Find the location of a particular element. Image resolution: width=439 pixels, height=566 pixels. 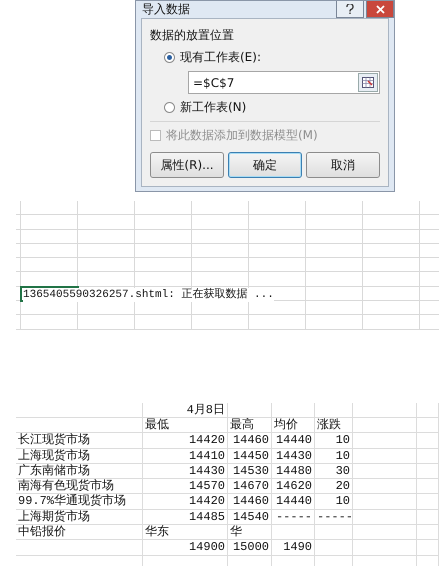

table-cell: 15000 is located at coordinates (250, 548).